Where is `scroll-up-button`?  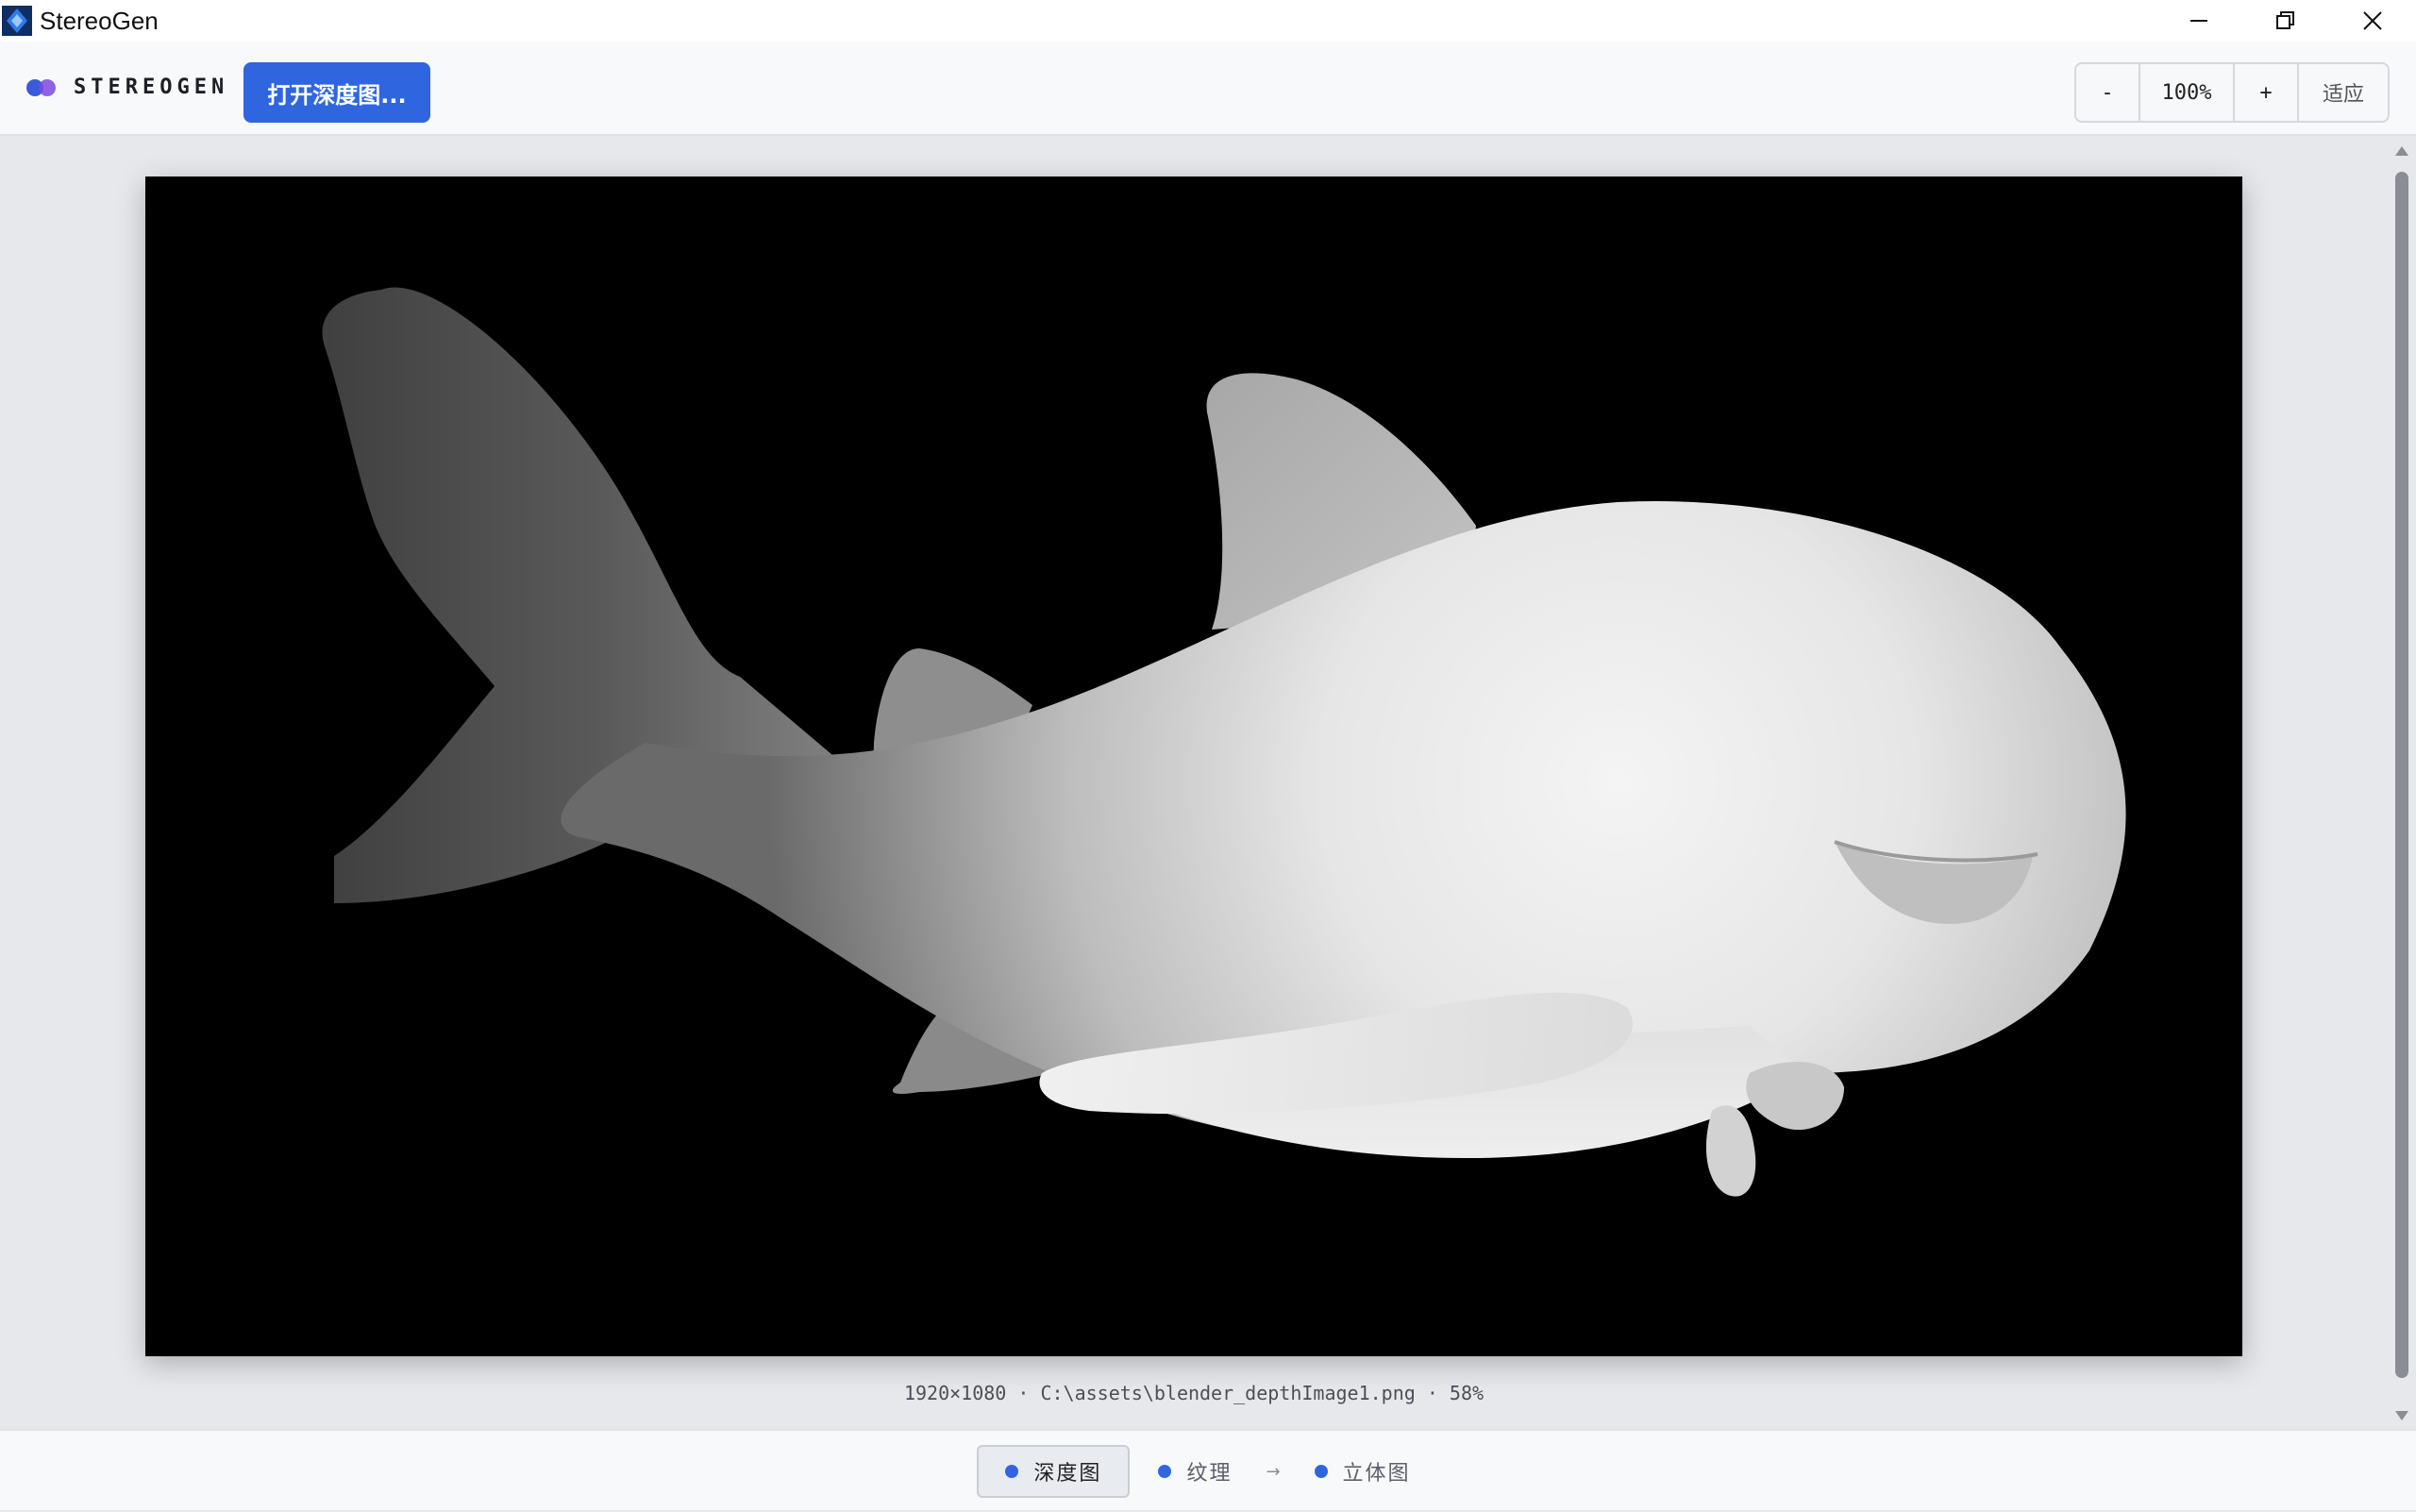
scroll-up-button is located at coordinates (2401, 151).